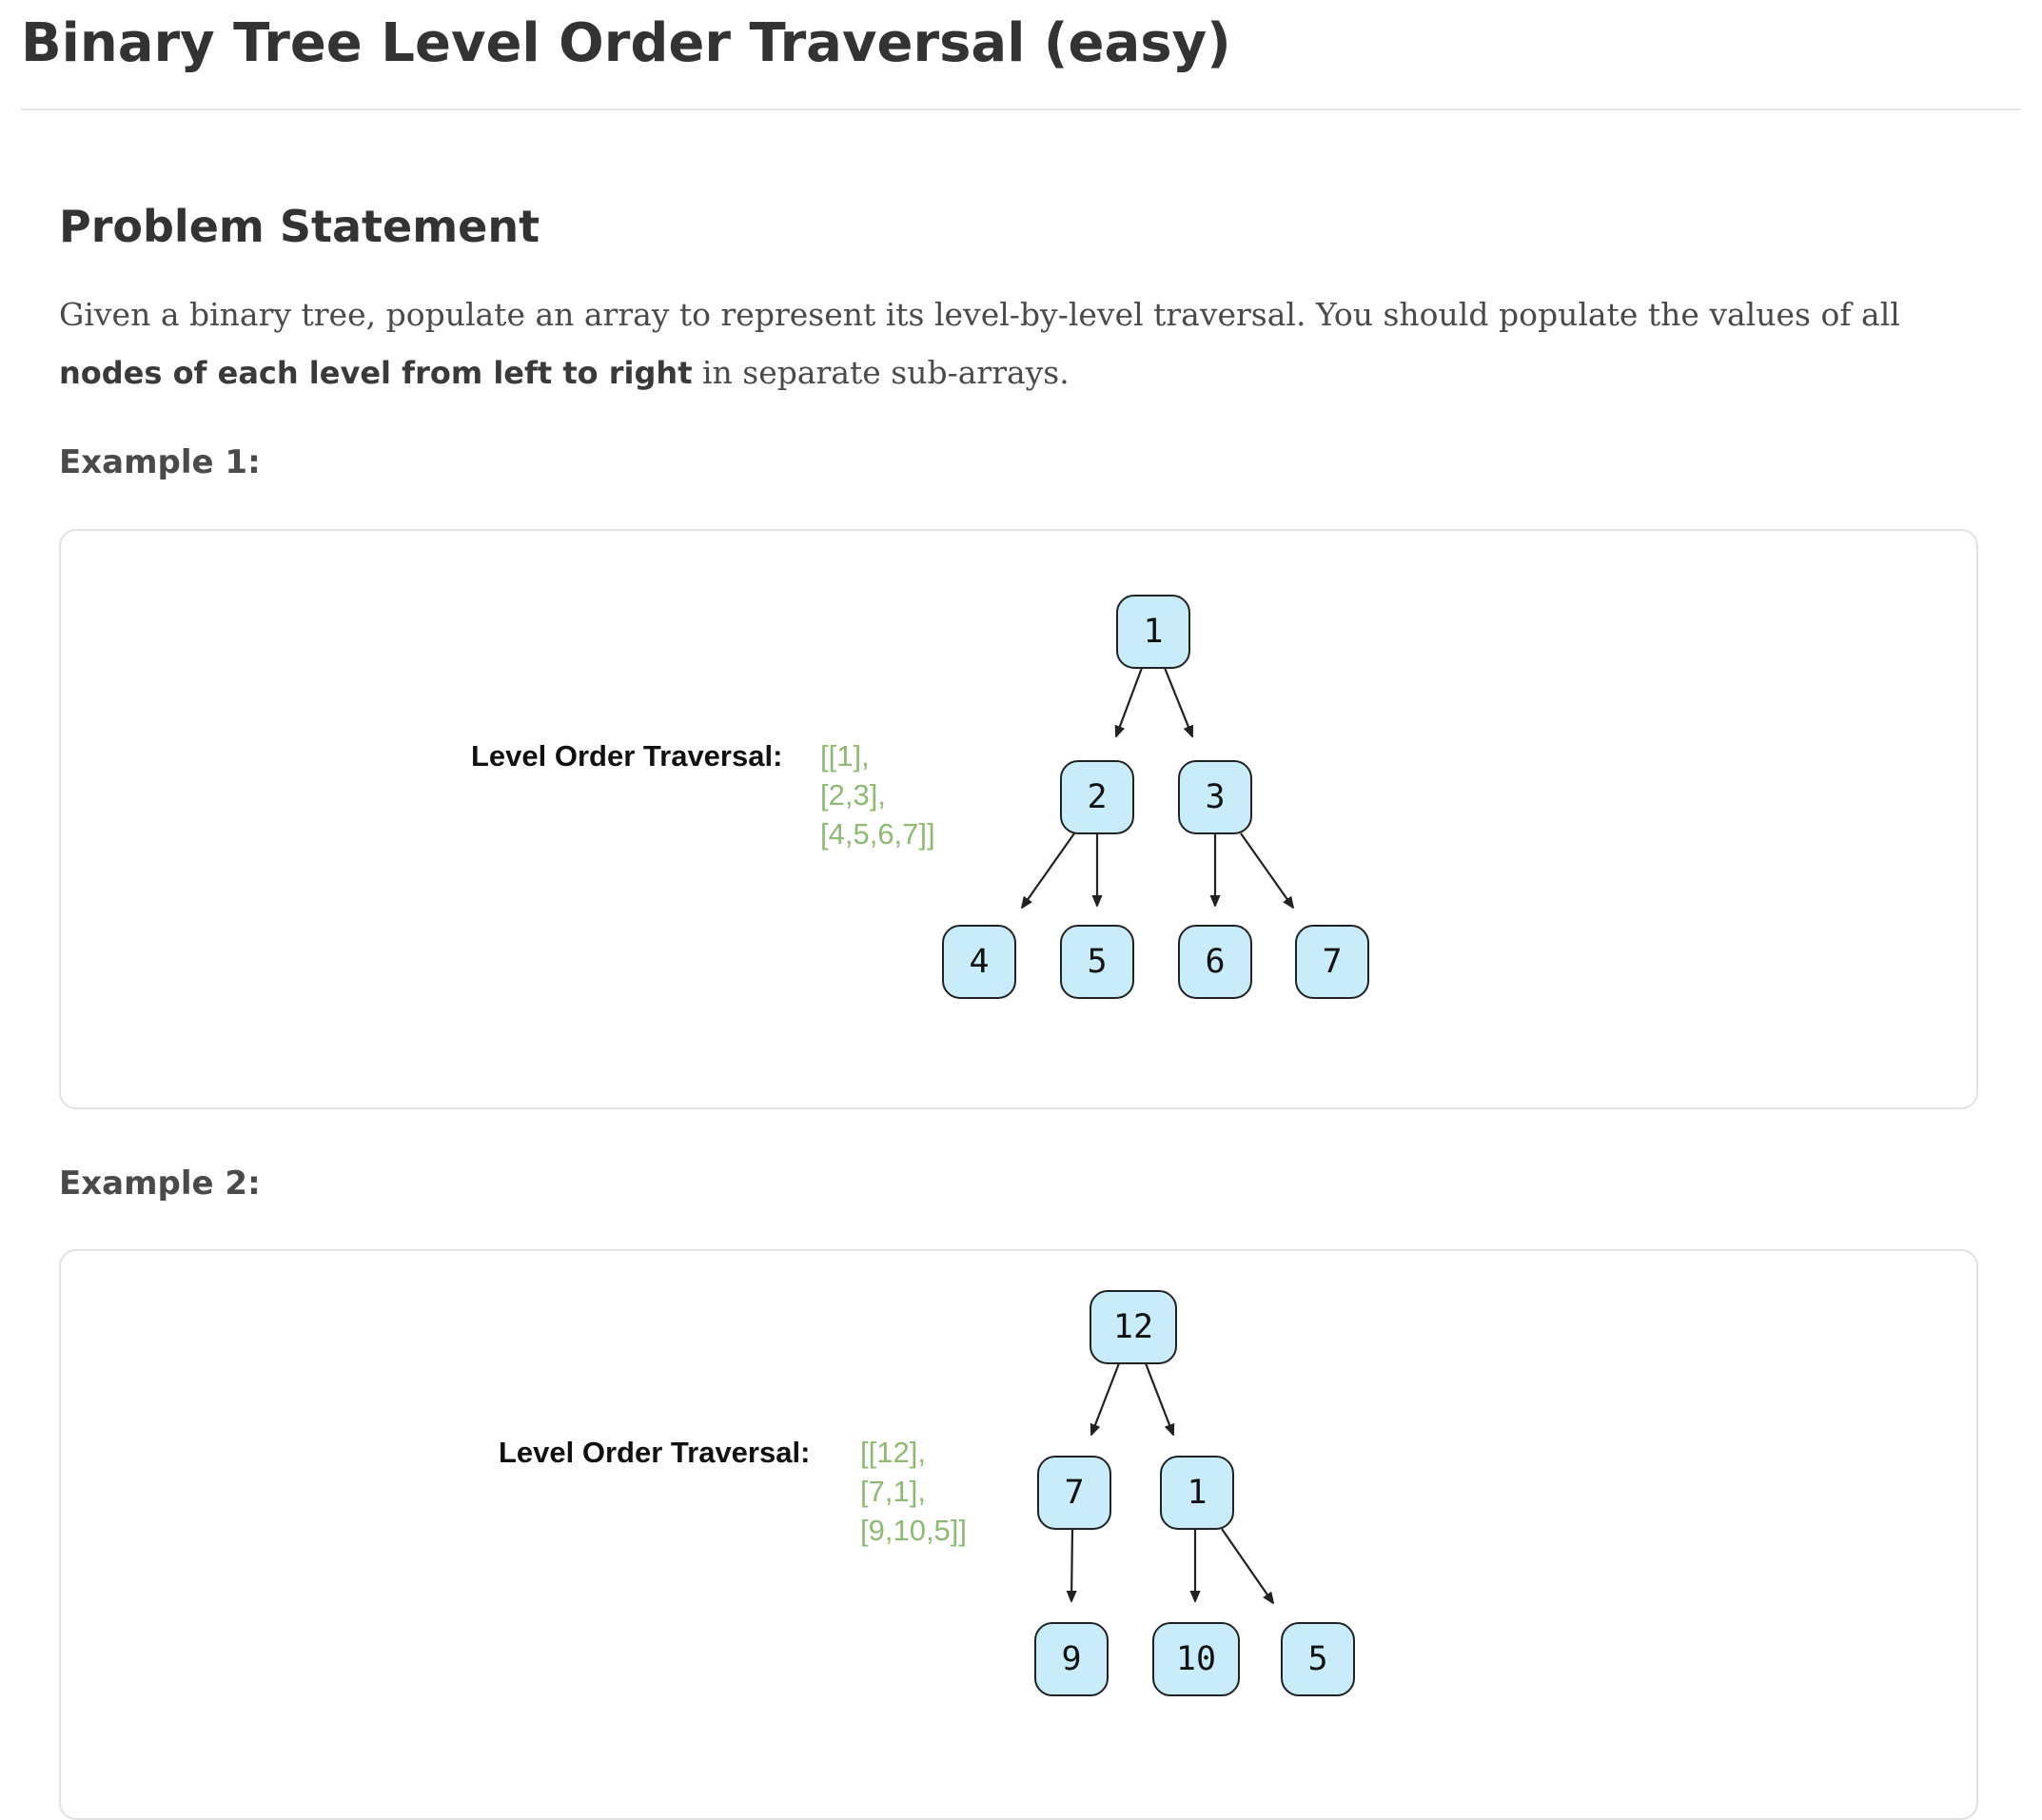 The height and width of the screenshot is (1820, 2042). I want to click on example-2-tree-diagram: 12 7 1 9 10 5, so click(1195, 1493).